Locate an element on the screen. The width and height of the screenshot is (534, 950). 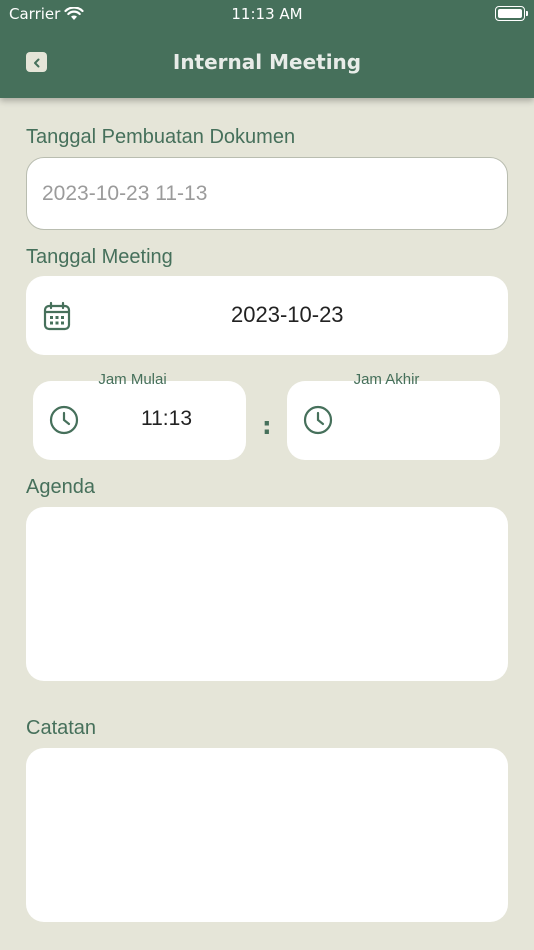
doc-date-label: Tanggal Pembuatan Dokumen is located at coordinates (161, 137).